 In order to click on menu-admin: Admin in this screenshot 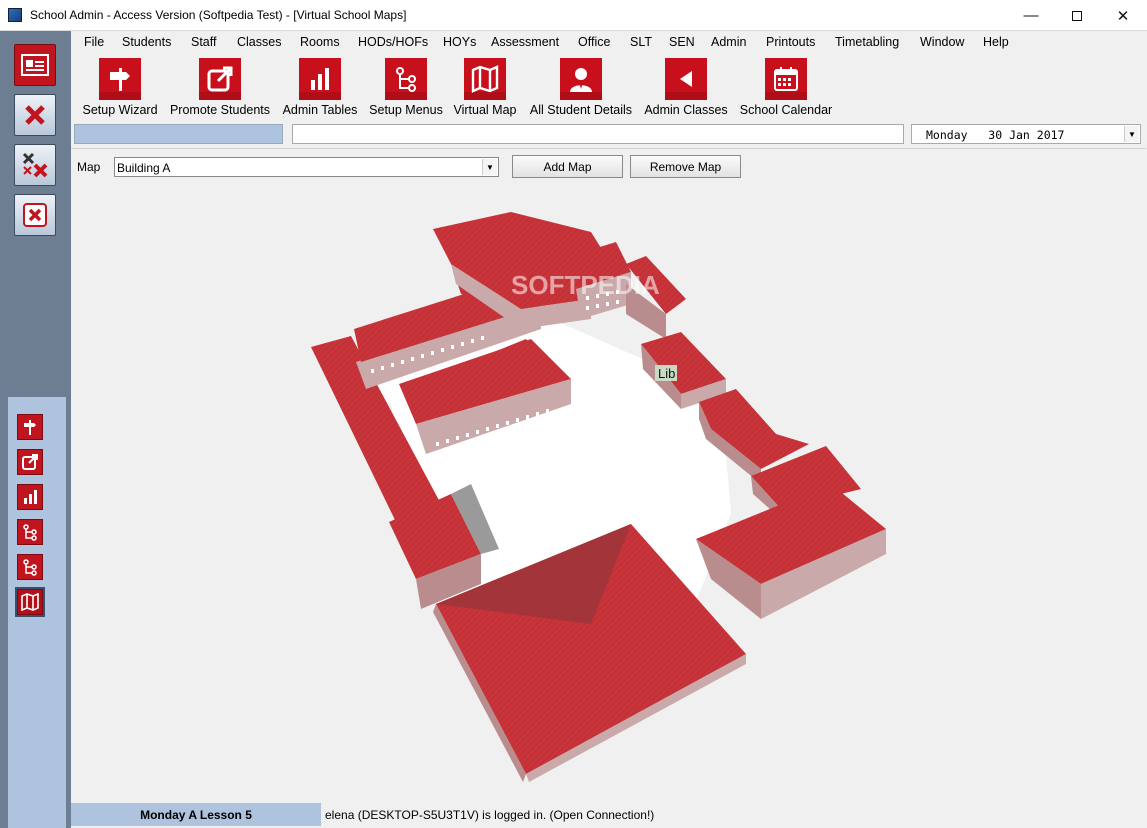, I will do `click(728, 42)`.